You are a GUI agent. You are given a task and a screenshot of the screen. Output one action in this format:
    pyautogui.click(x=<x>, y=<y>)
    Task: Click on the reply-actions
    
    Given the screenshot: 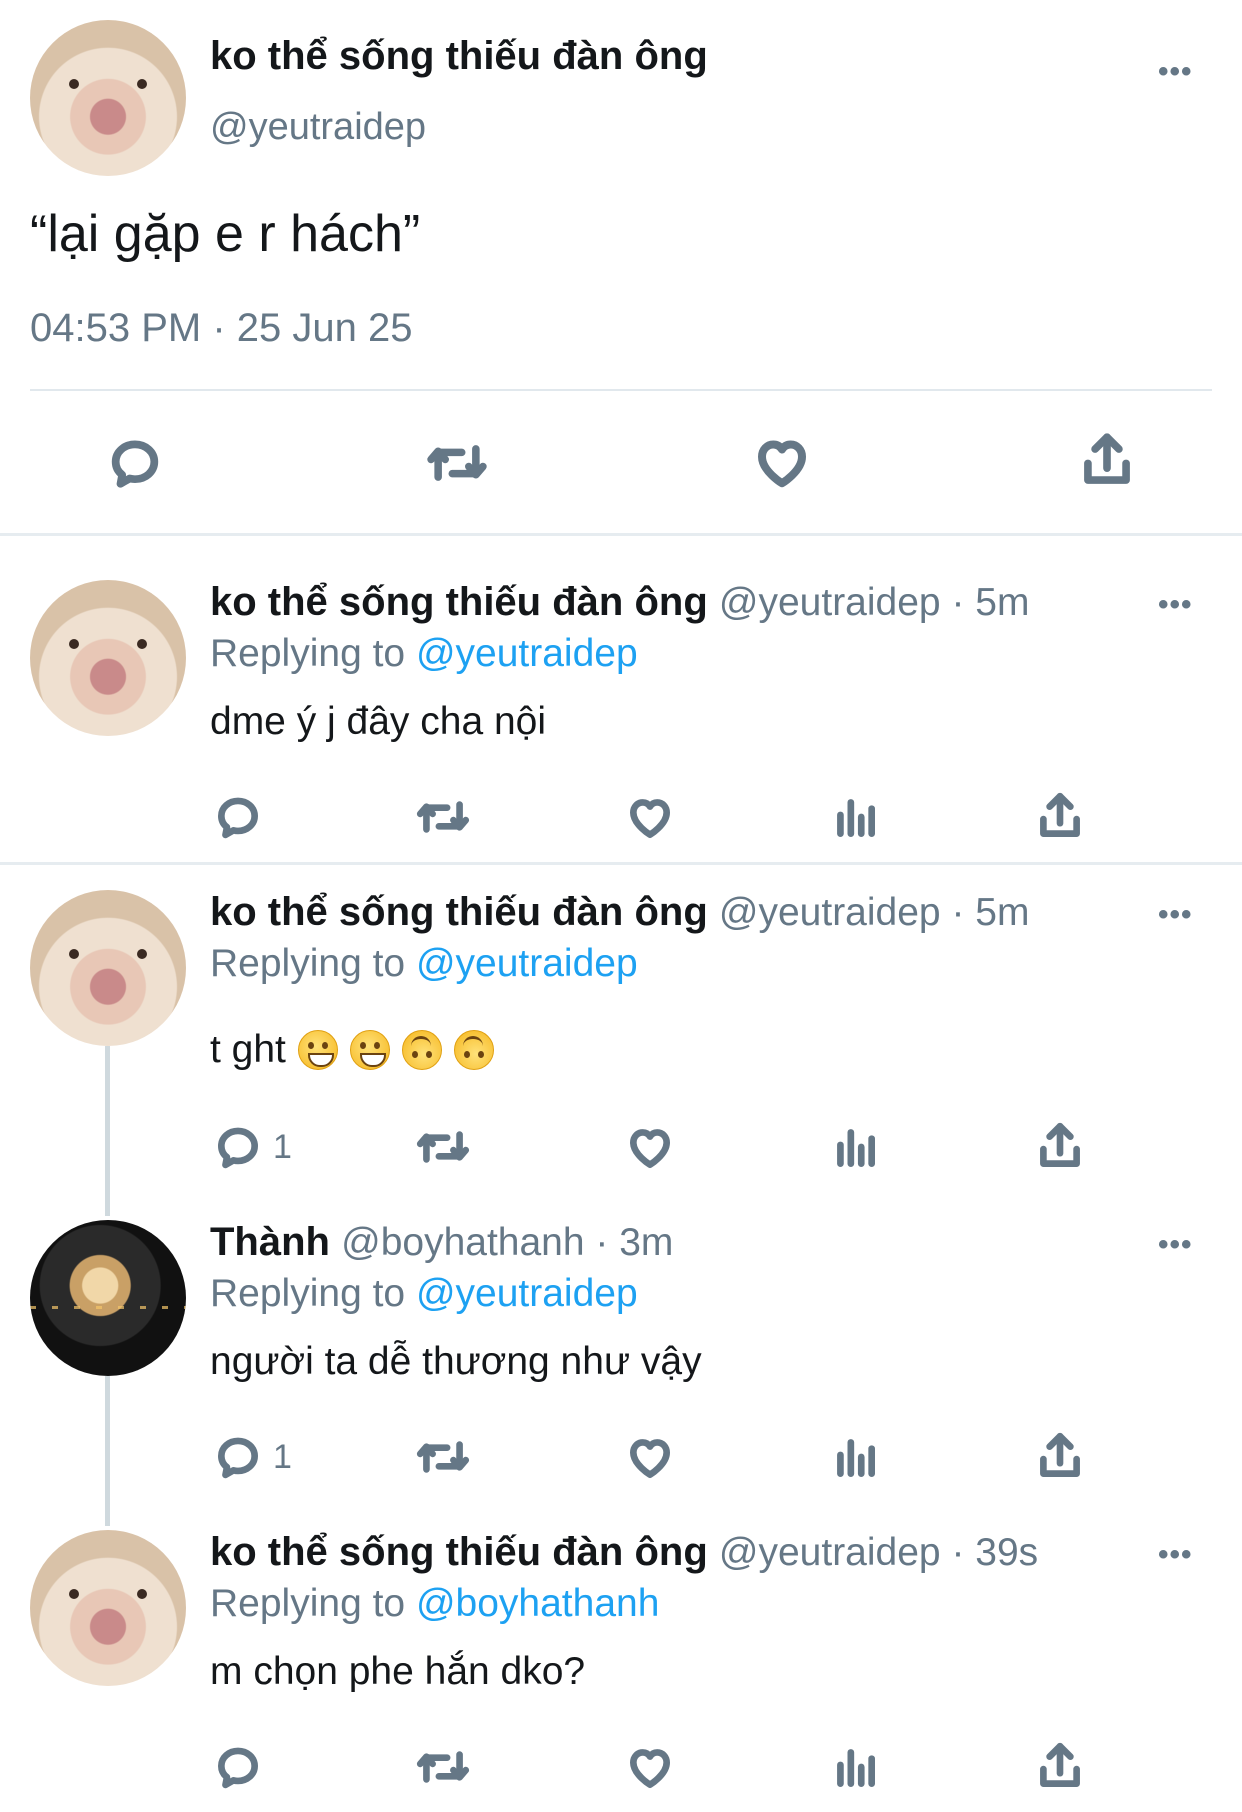 What is the action you would take?
    pyautogui.click(x=621, y=820)
    